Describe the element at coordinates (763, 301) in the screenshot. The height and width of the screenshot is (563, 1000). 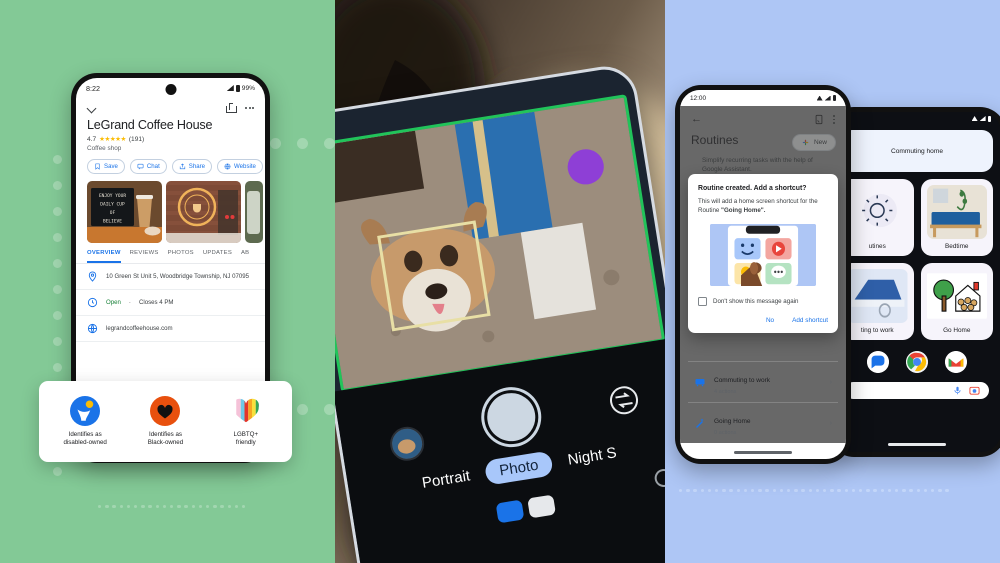
I see `dont-show-again-row: Don't show this message again` at that location.